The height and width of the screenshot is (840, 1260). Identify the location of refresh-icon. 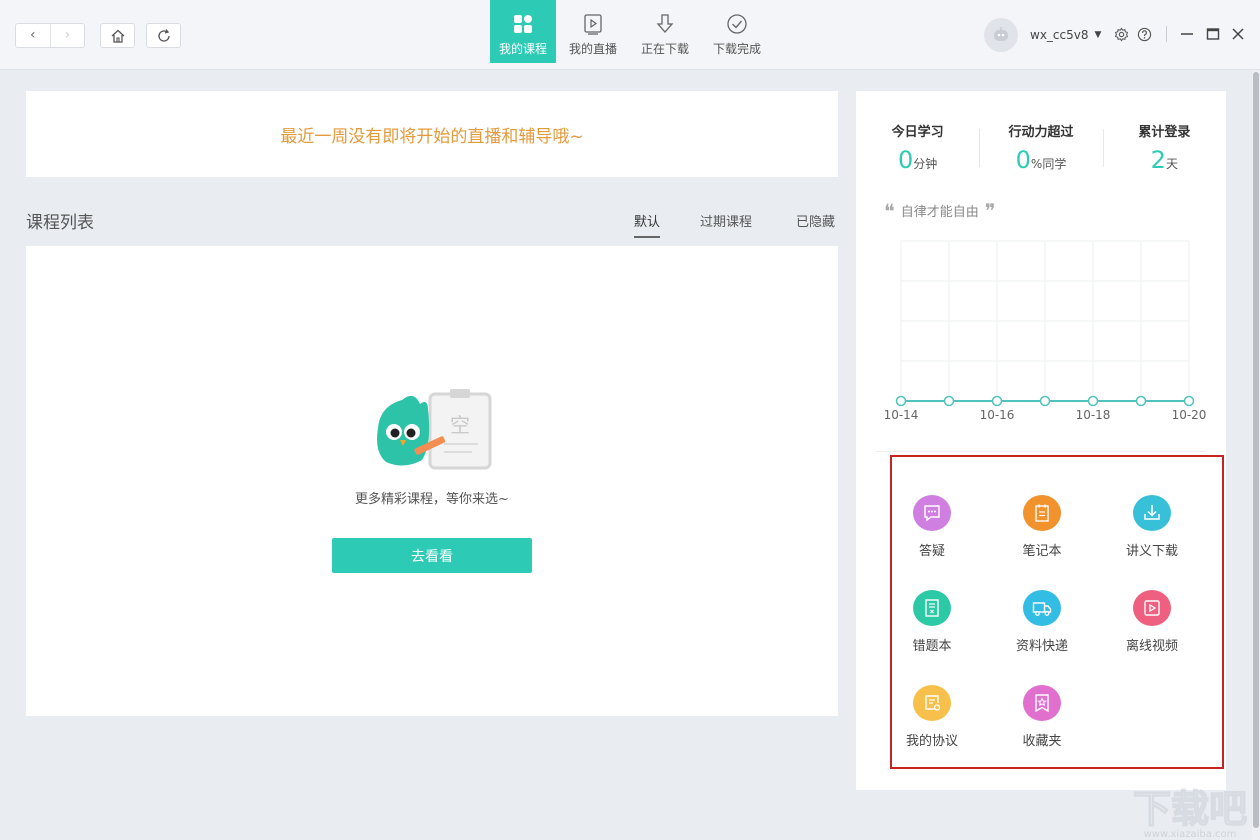
(164, 36).